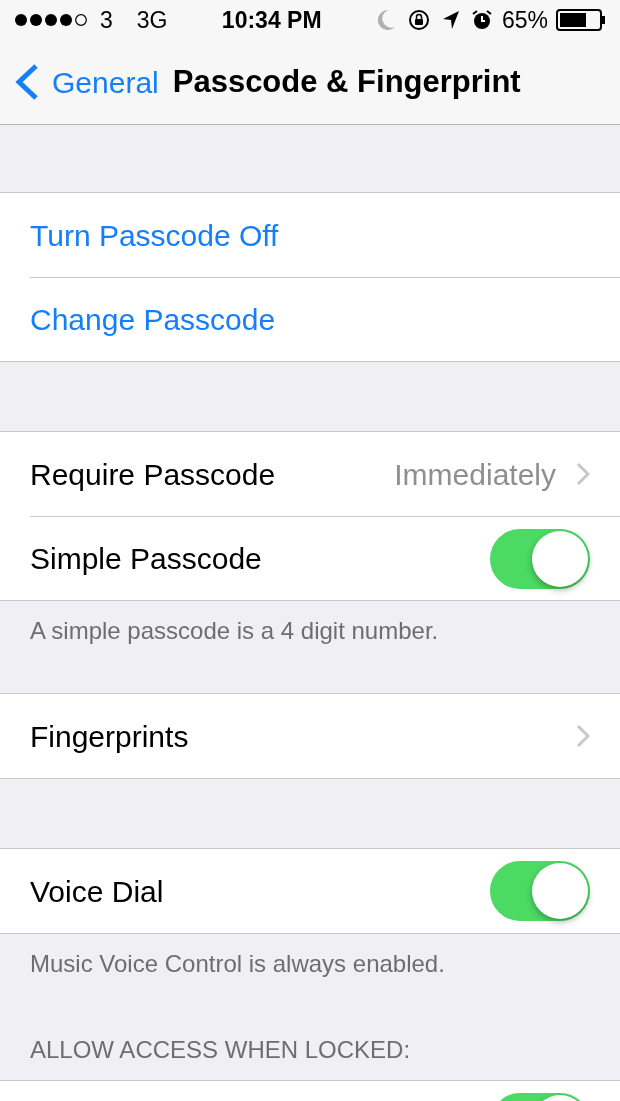 The height and width of the screenshot is (1101, 620). Describe the element at coordinates (97, 891) in the screenshot. I see `row-label: Voice Dial` at that location.